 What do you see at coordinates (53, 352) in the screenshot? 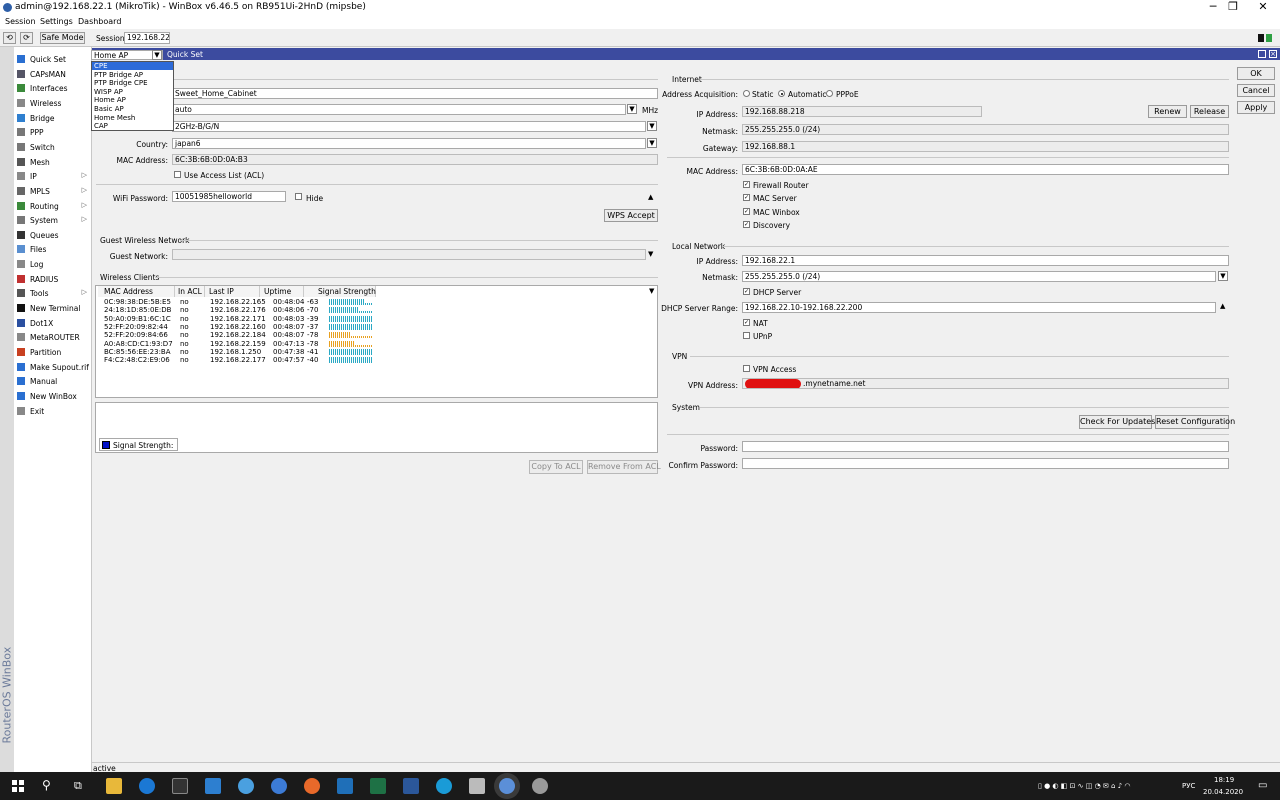
I see `sidebar-item-partition: Partition` at bounding box center [53, 352].